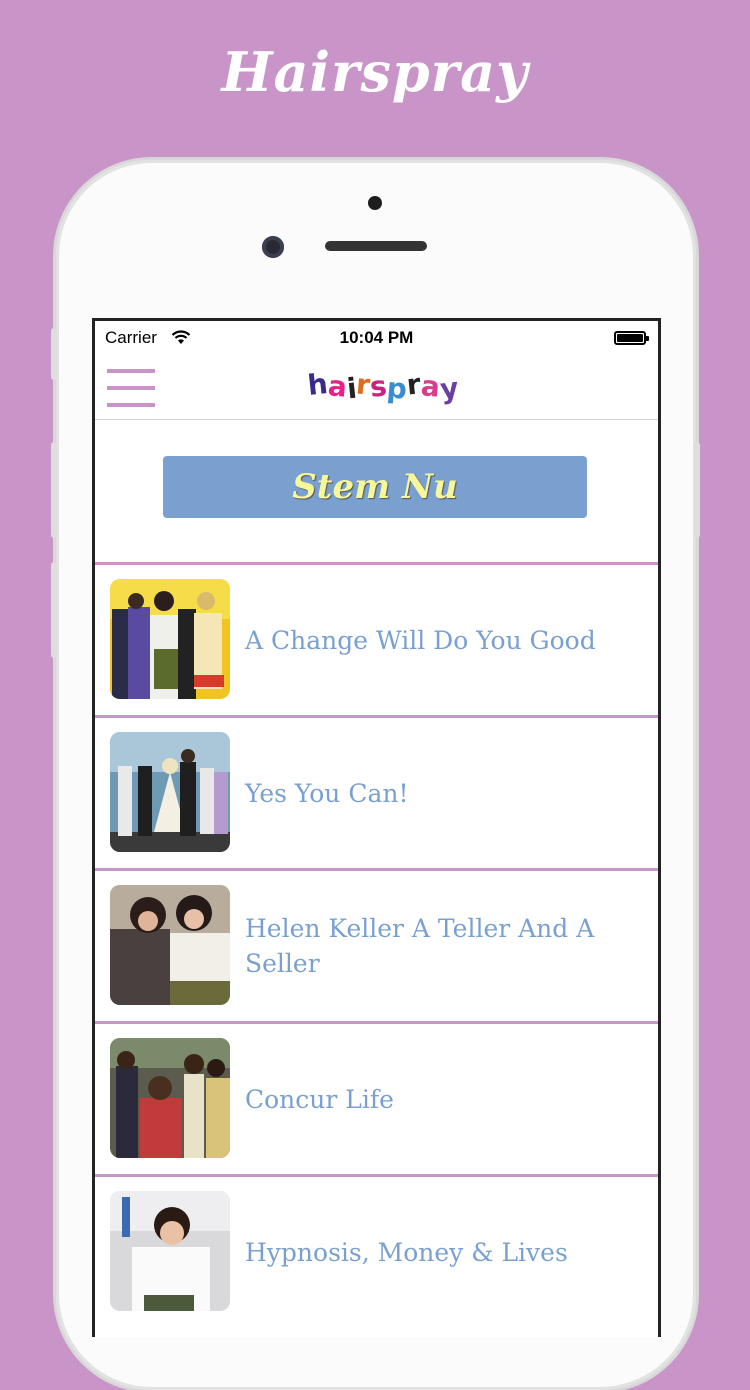 The image size is (750, 1390). I want to click on vote-section: Stem Nu, so click(376, 491).